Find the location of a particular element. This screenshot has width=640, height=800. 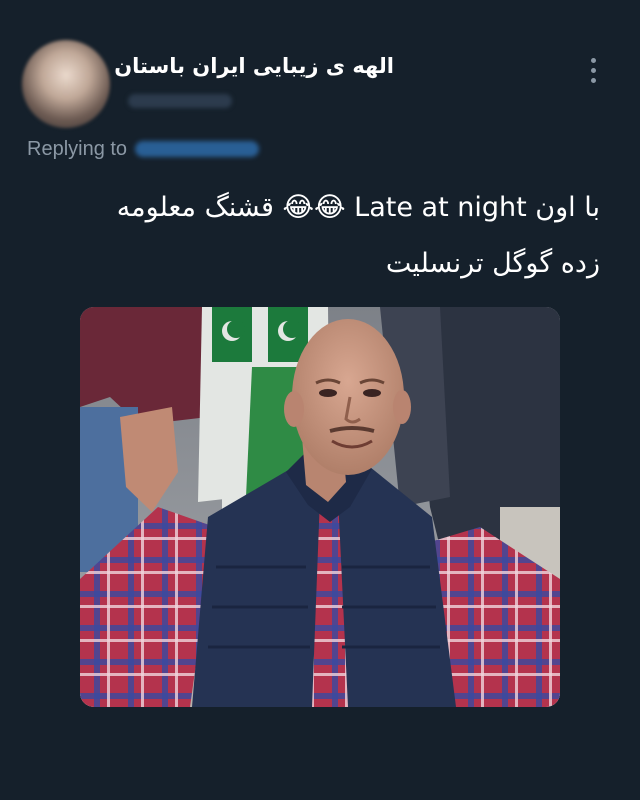

replying-to-label: Replying to is located at coordinates (77, 148).